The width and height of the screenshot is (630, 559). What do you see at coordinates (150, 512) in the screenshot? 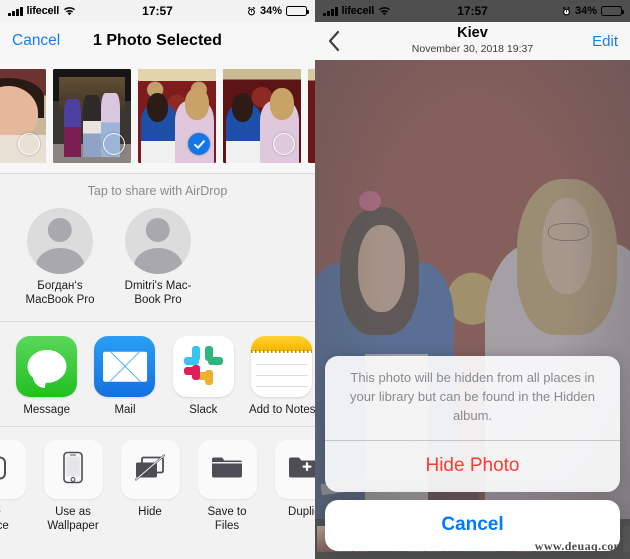
I see `action-label: Hide` at bounding box center [150, 512].